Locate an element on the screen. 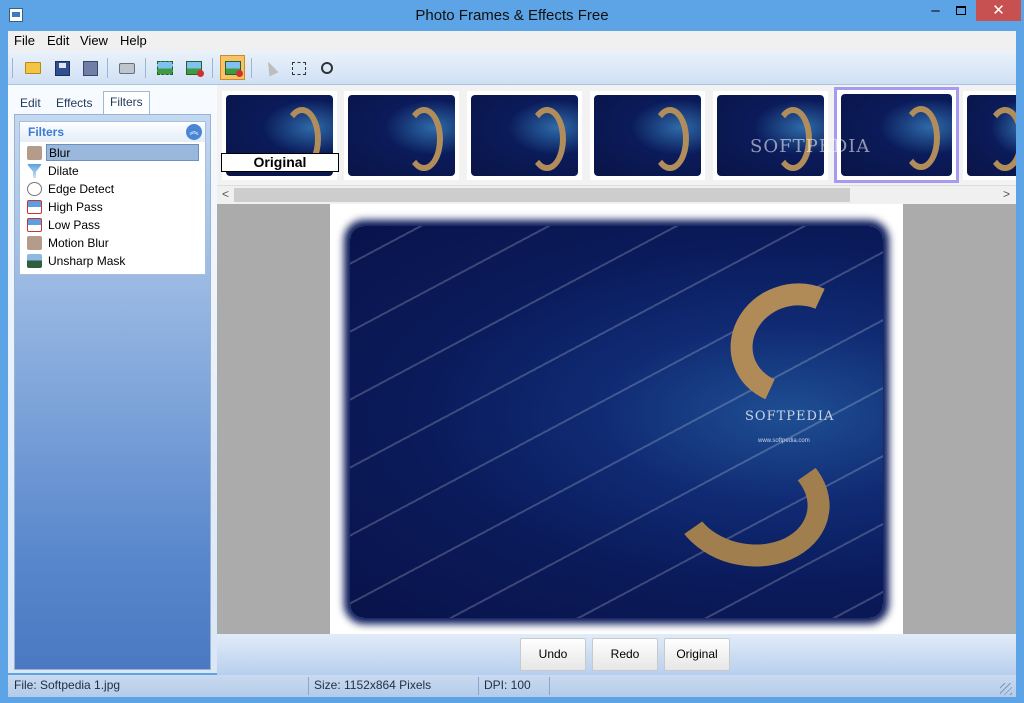 The image size is (1024, 703). add-image-icon is located at coordinates (195, 69).